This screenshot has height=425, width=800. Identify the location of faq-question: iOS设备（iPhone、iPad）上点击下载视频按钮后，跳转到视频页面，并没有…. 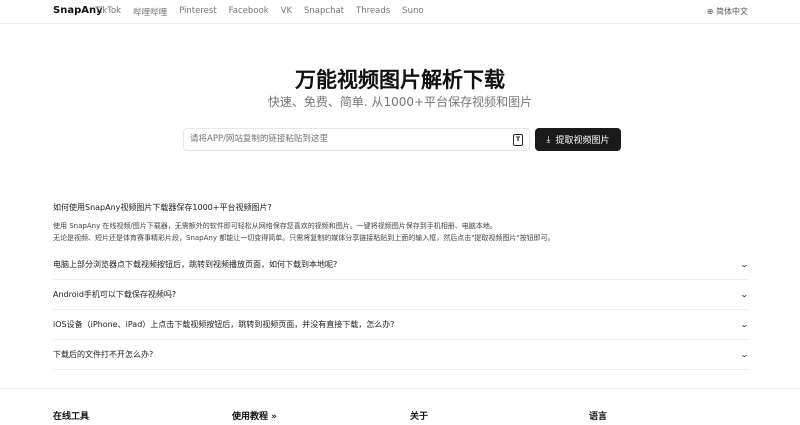
(224, 324).